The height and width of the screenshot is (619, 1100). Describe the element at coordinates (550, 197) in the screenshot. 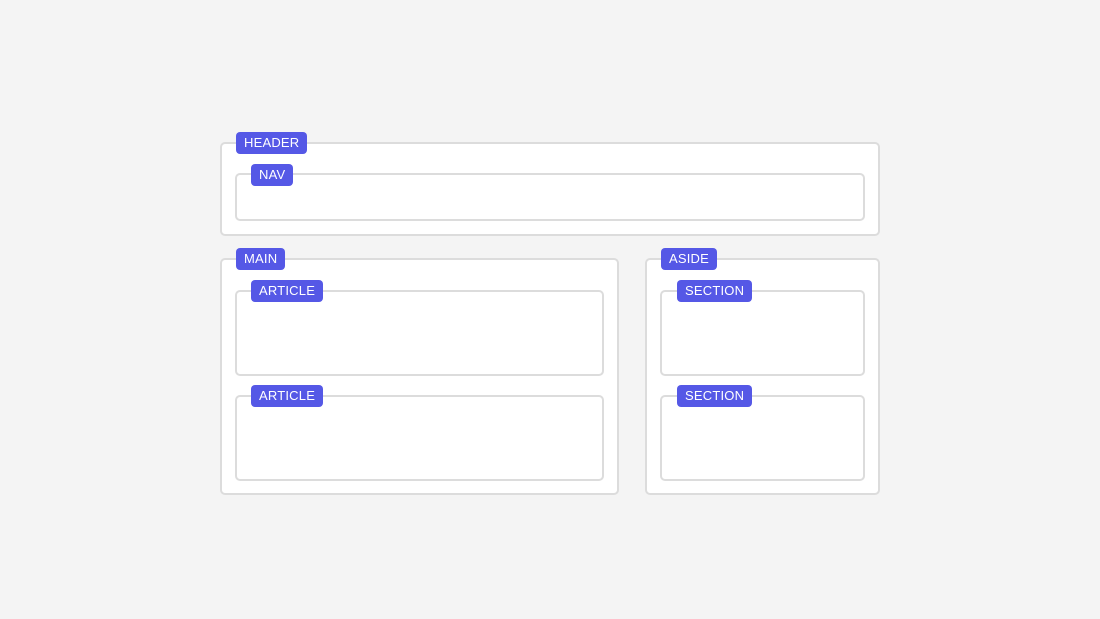

I see `nav-block` at that location.